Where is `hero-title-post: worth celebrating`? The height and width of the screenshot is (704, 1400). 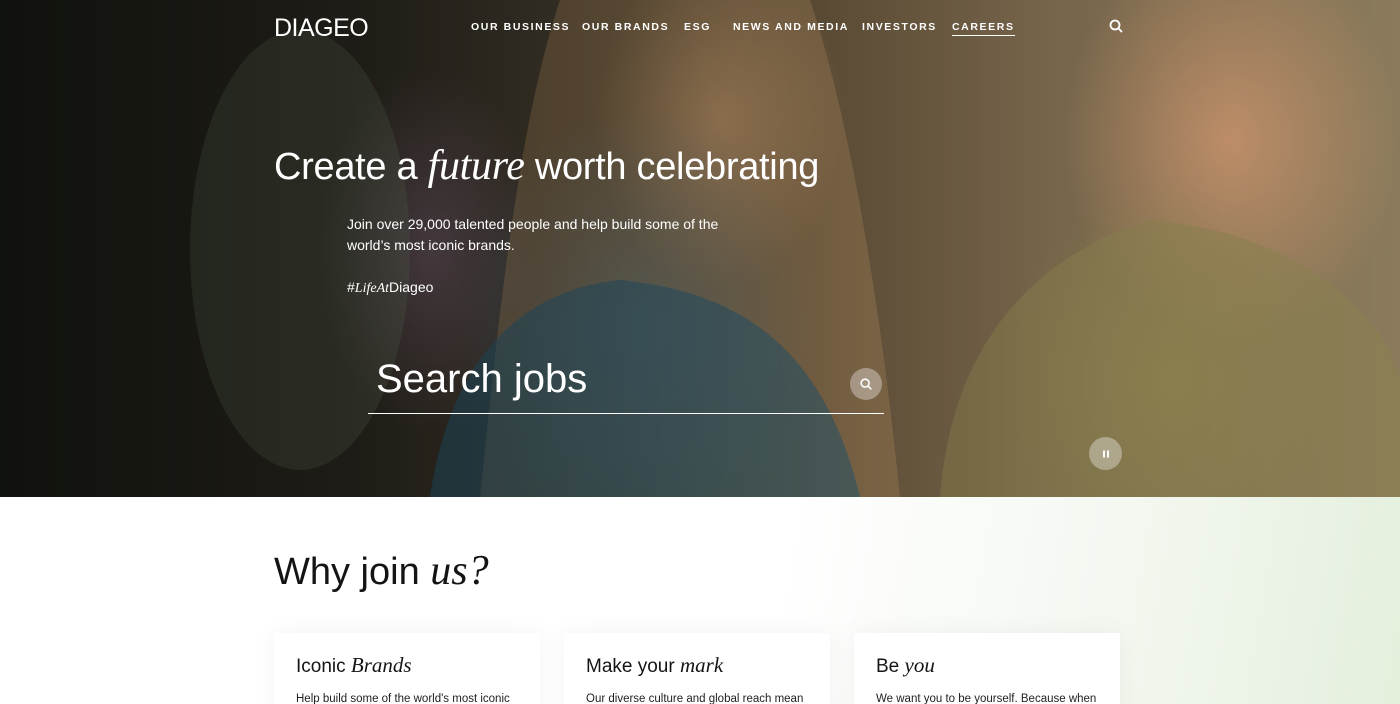 hero-title-post: worth celebrating is located at coordinates (672, 167).